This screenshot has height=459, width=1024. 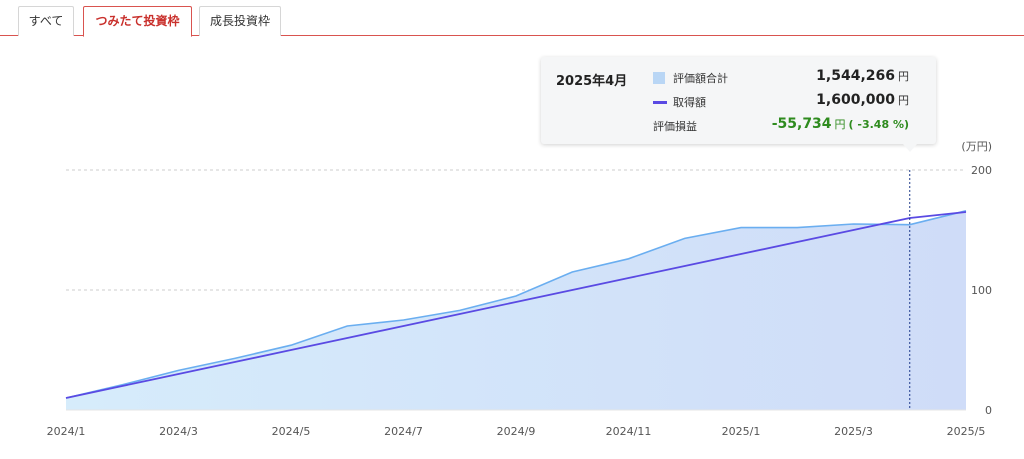 I want to click on tooltip-label: 評価損益, so click(x=675, y=126).